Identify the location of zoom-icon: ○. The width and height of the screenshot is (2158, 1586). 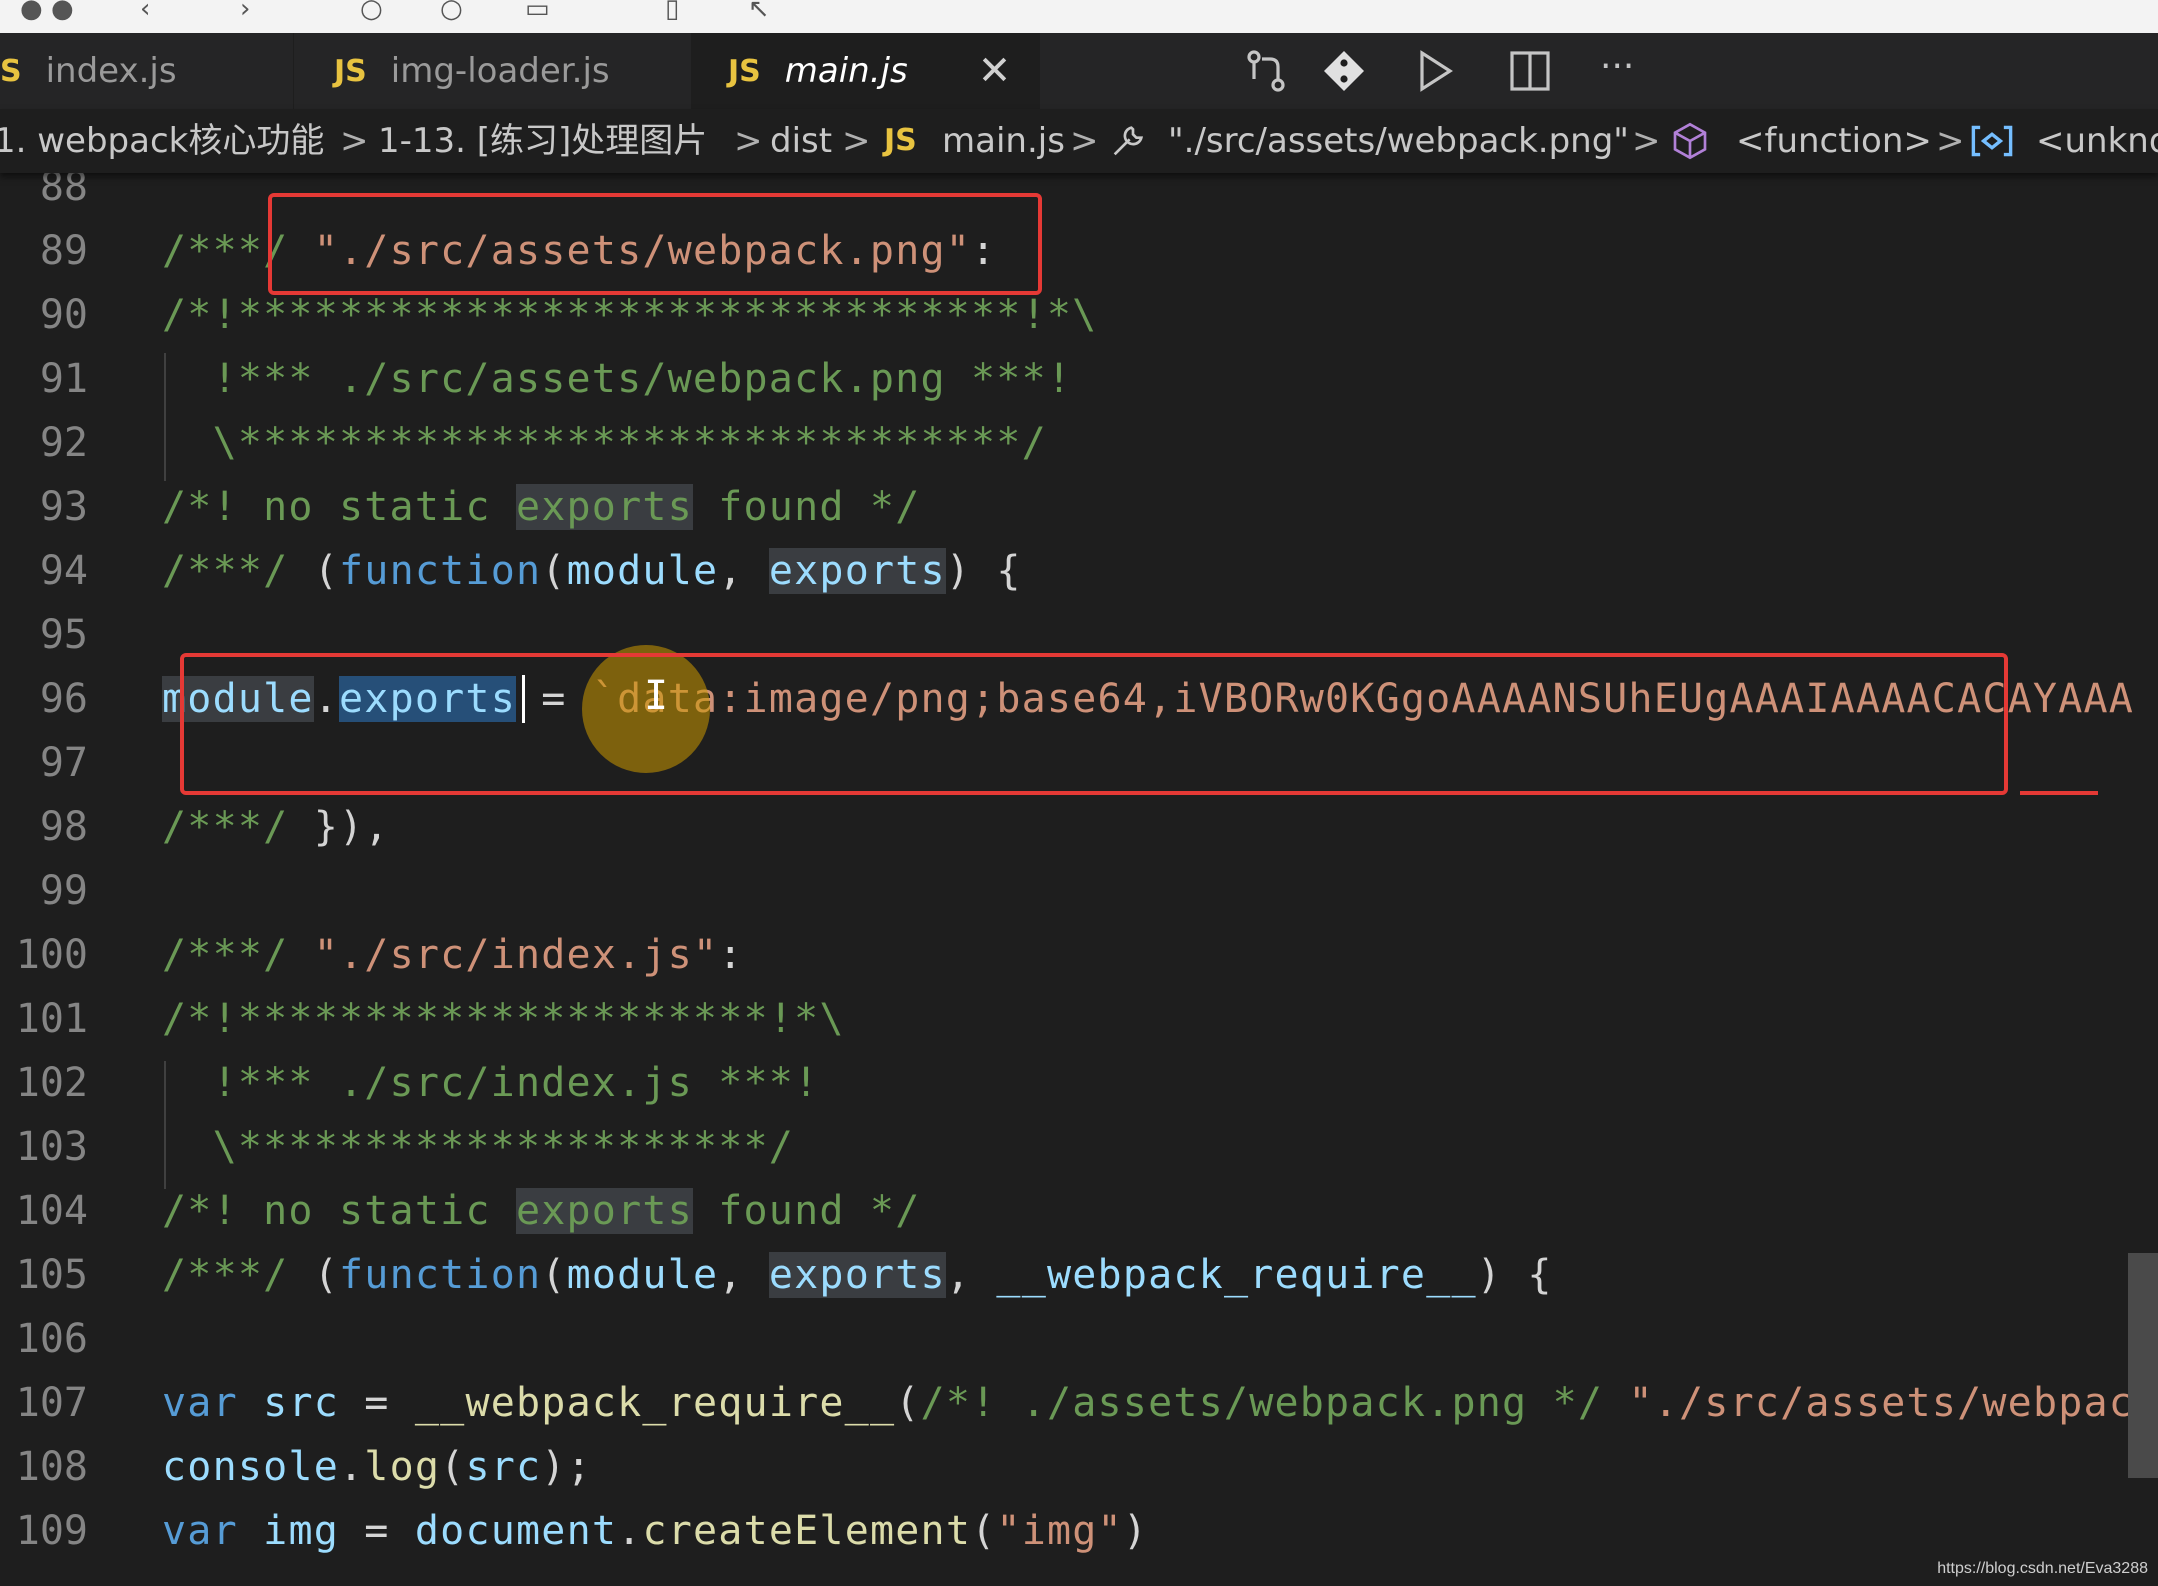
(451, 12).